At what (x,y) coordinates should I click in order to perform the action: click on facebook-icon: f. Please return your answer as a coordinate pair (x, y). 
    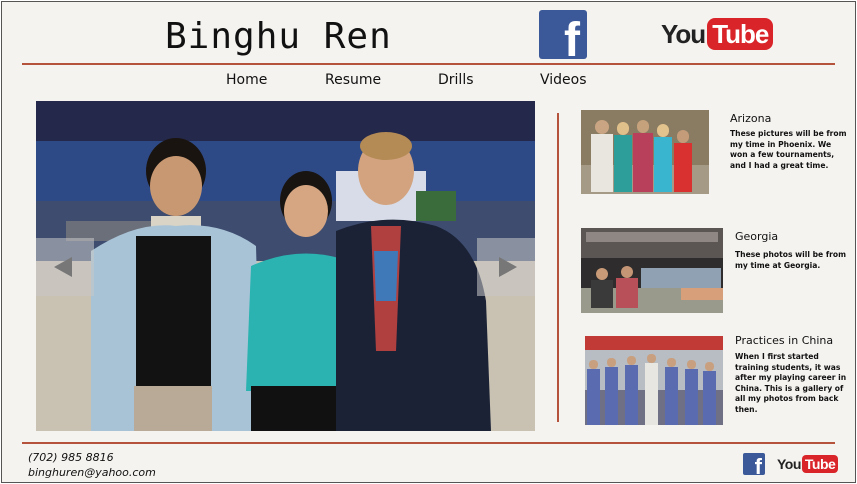
    Looking at the image, I should click on (563, 34).